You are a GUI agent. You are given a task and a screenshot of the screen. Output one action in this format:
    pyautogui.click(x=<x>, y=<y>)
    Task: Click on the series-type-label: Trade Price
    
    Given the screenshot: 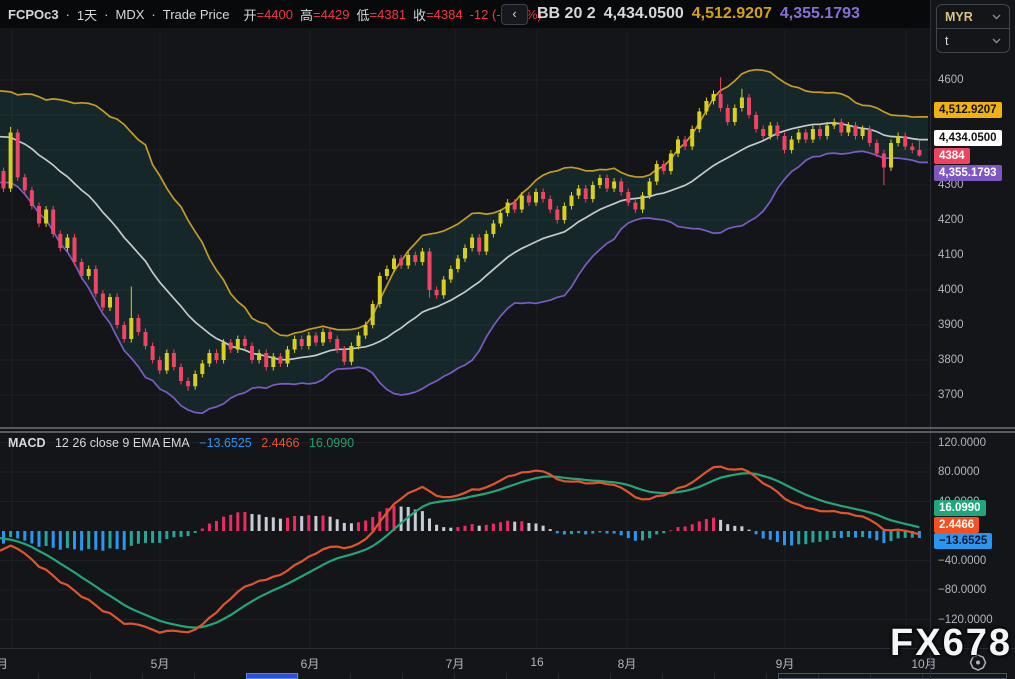 What is the action you would take?
    pyautogui.click(x=196, y=14)
    